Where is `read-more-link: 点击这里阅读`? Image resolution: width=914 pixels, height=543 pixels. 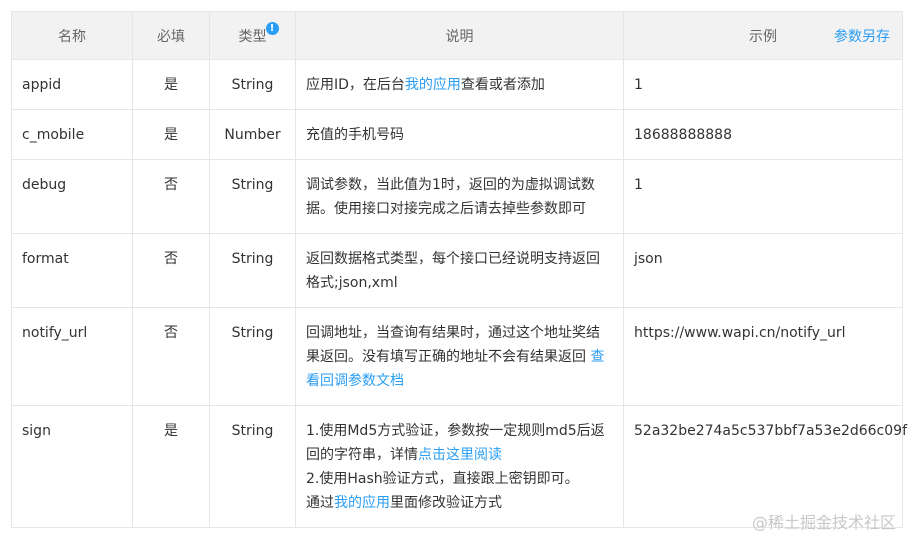
read-more-link: 点击这里阅读 is located at coordinates (460, 455).